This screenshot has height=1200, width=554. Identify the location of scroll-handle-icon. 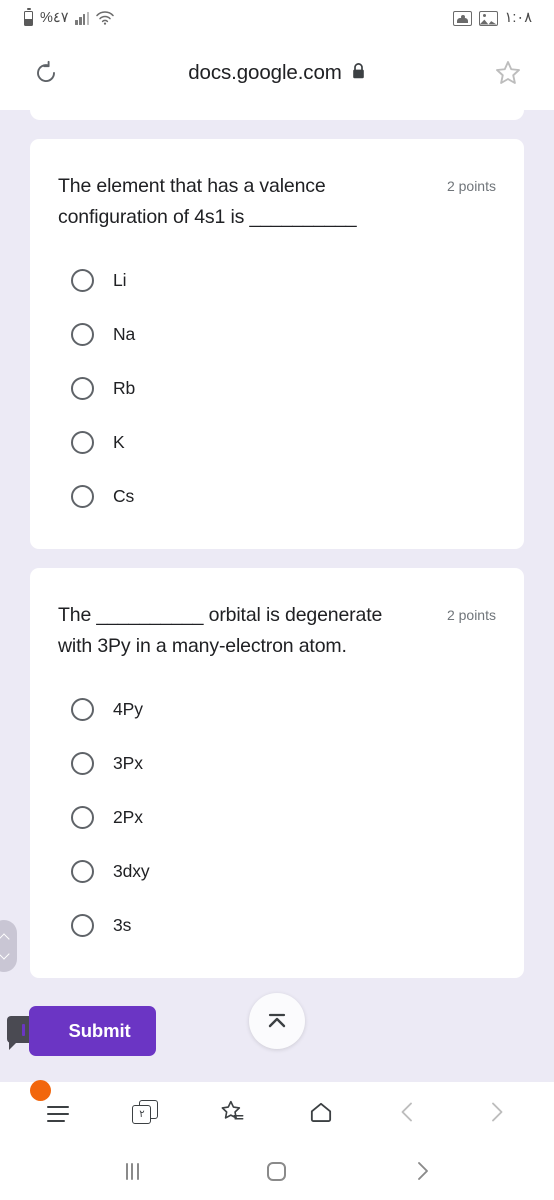
(8, 946).